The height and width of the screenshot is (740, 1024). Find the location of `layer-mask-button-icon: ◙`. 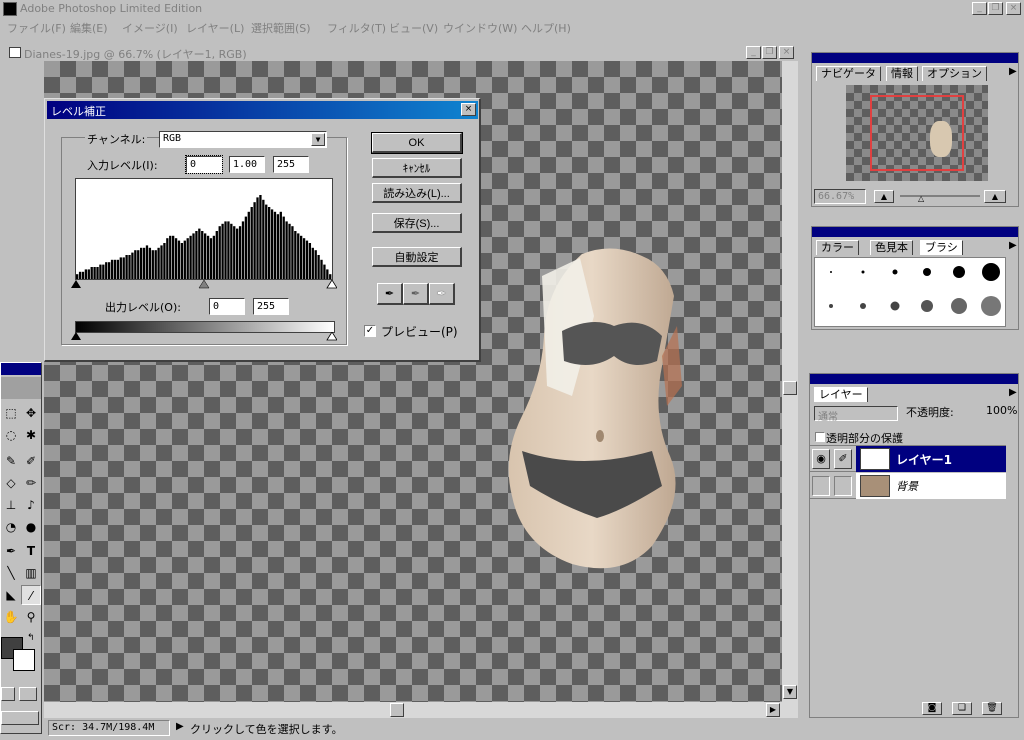

layer-mask-button-icon: ◙ is located at coordinates (932, 708).